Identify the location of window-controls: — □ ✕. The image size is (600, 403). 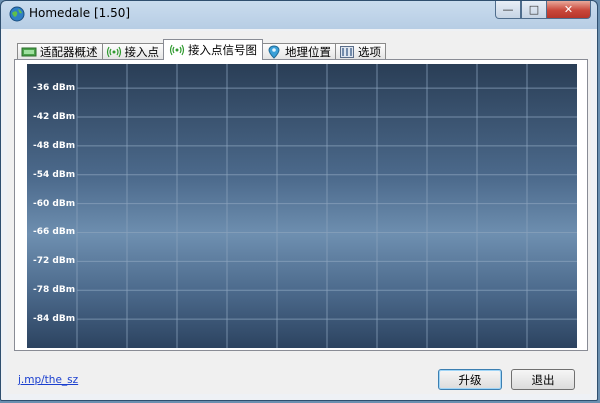
(543, 11).